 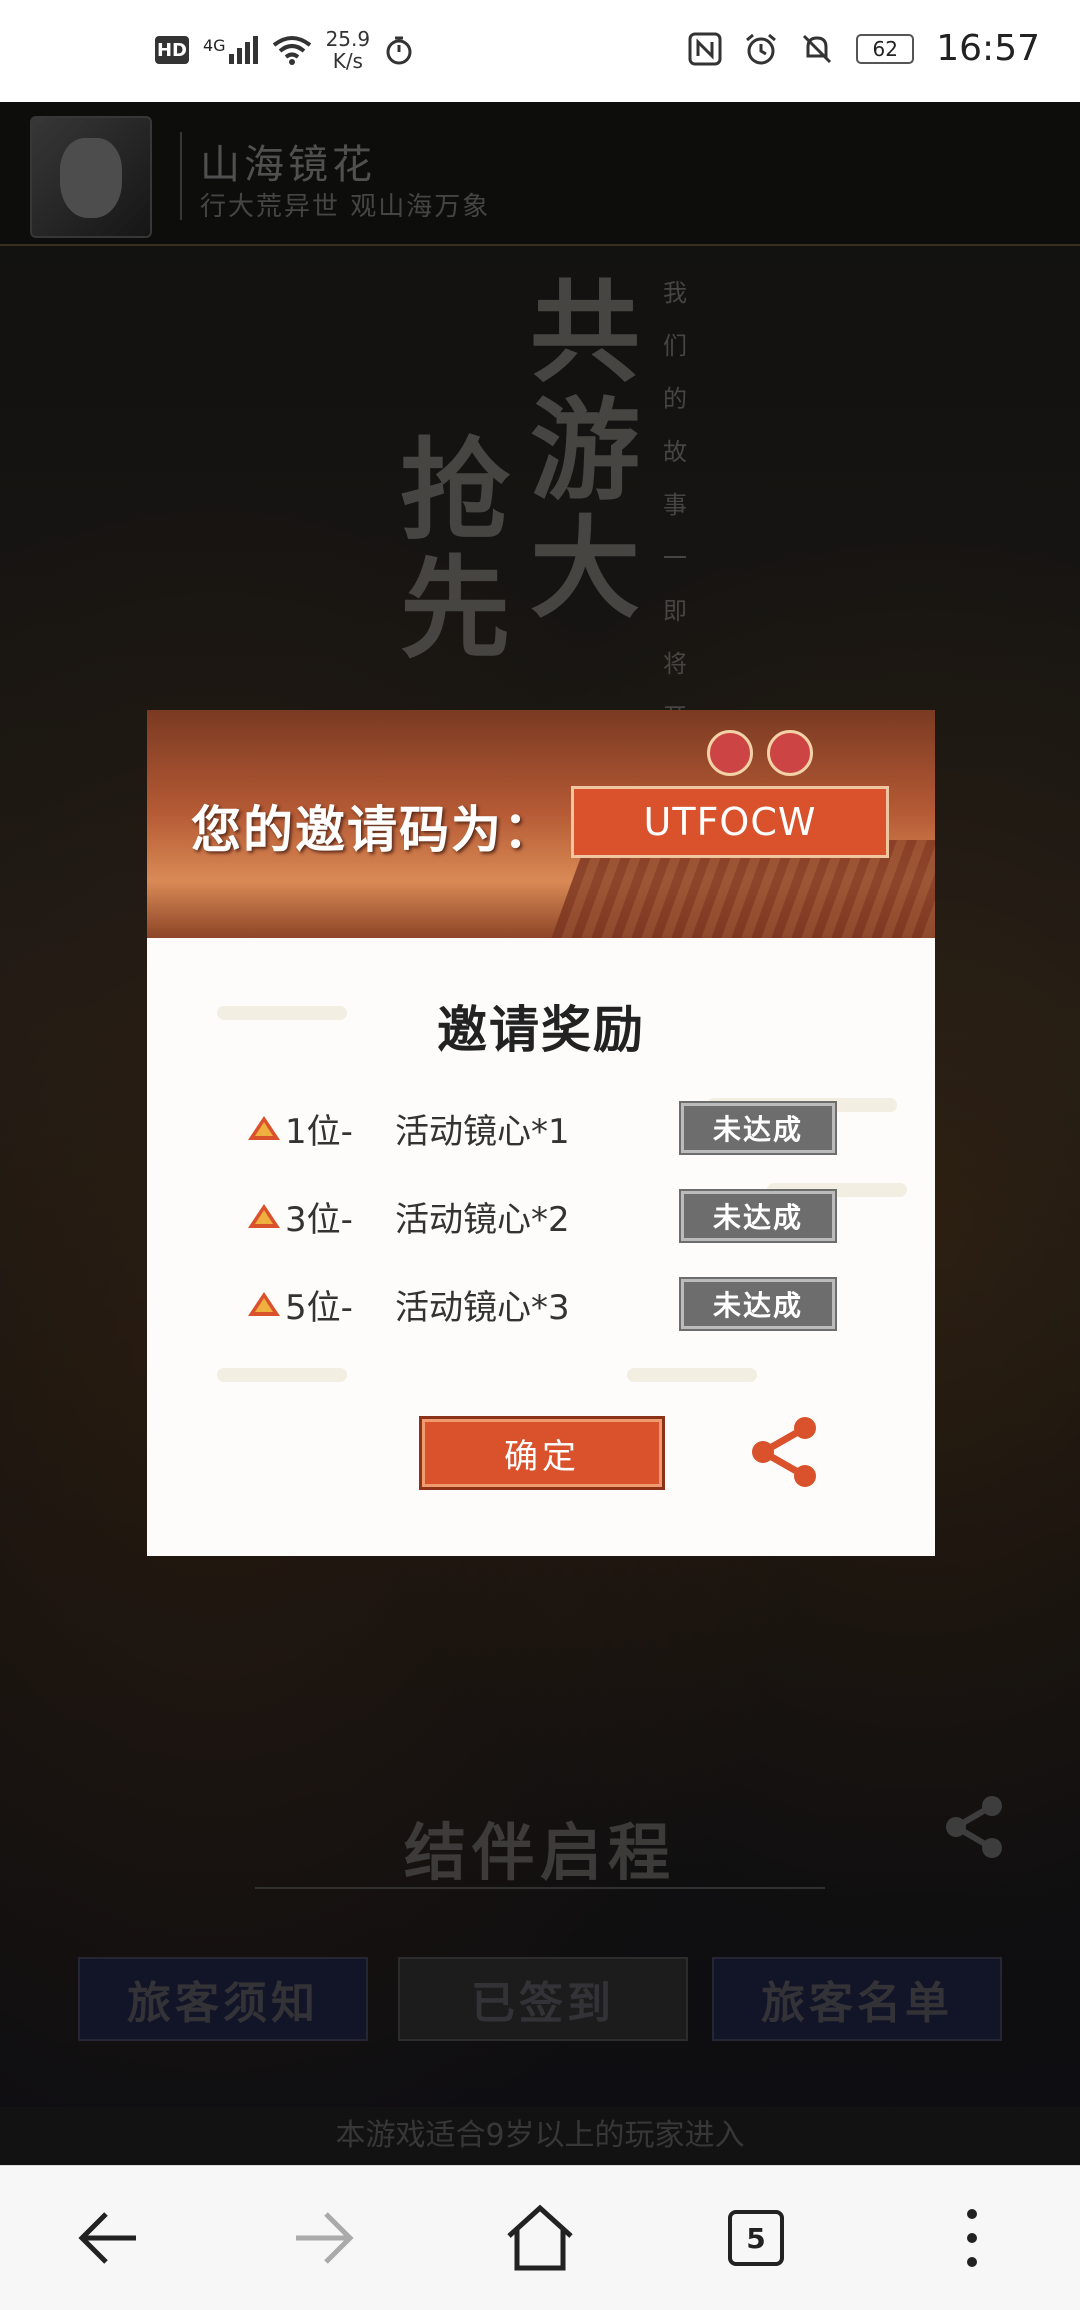 I want to click on share-icon, so click(x=785, y=1452).